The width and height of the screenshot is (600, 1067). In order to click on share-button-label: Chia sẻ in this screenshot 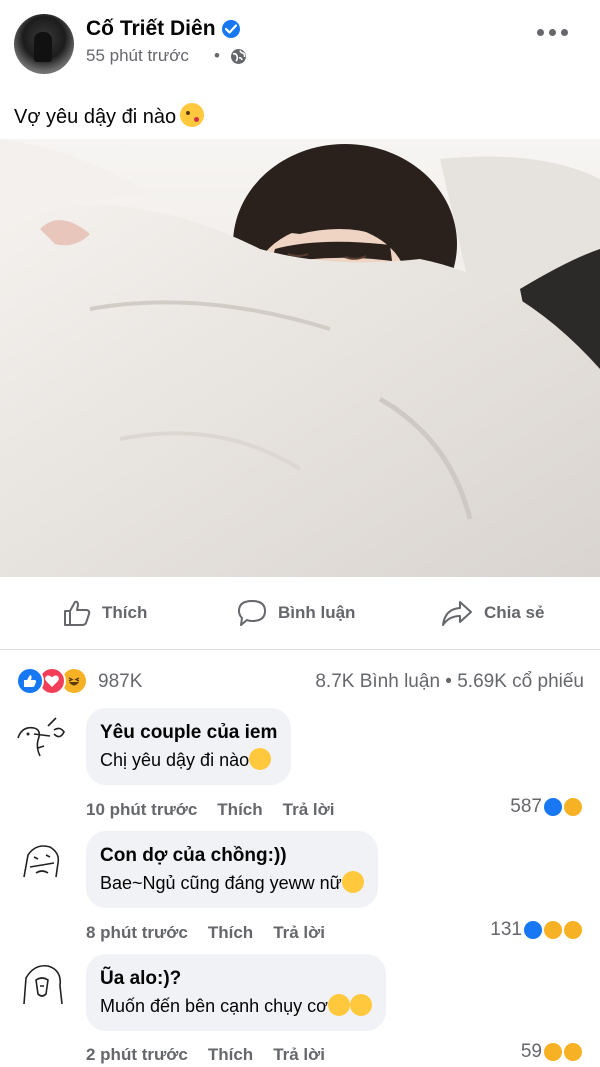, I will do `click(514, 612)`.